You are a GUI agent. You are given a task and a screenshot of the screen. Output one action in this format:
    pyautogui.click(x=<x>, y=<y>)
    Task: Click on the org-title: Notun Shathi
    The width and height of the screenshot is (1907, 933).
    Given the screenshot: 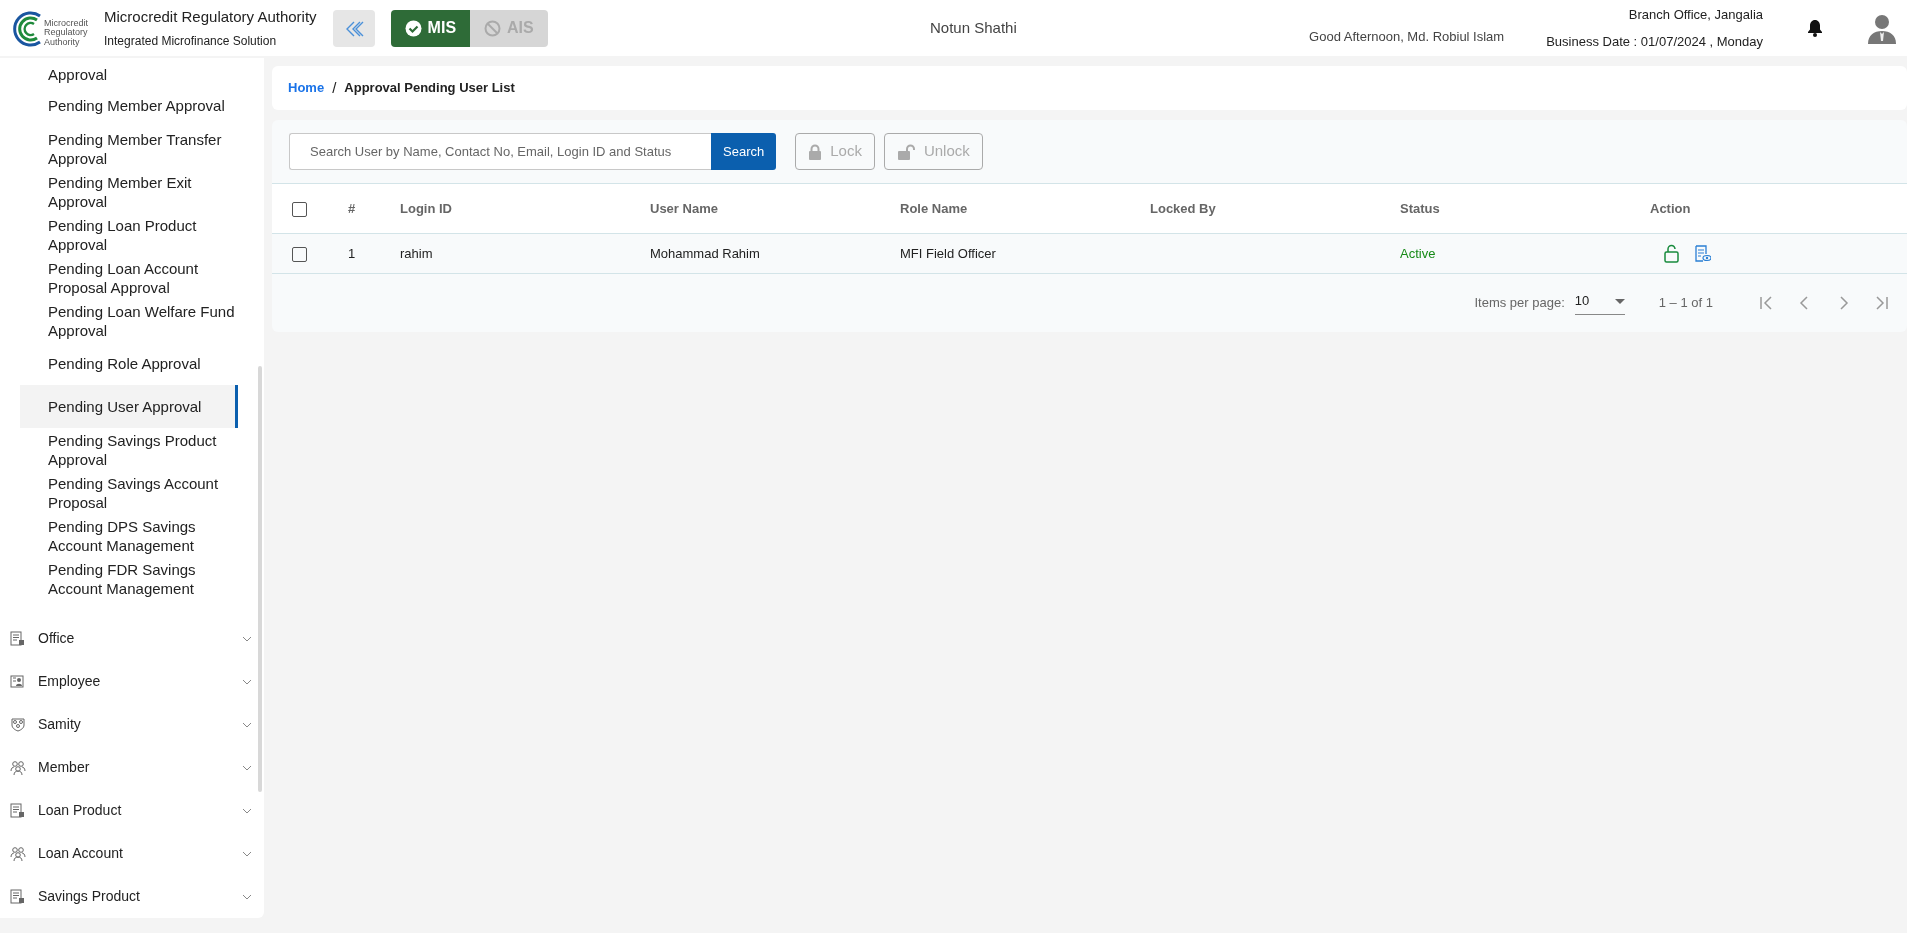 What is the action you would take?
    pyautogui.click(x=973, y=27)
    